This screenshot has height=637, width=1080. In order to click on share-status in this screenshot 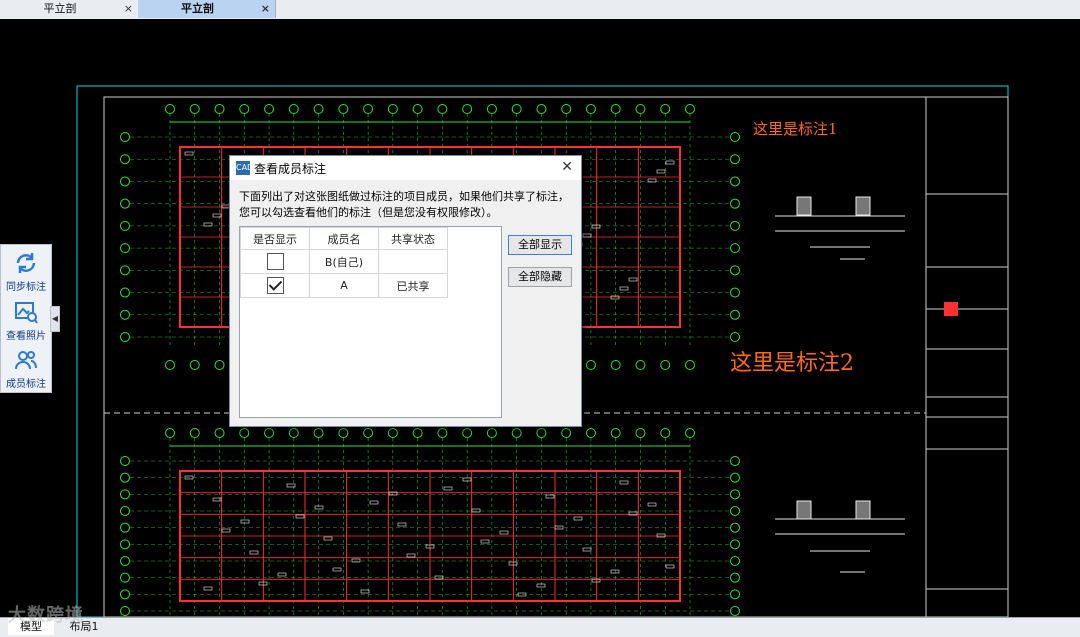, I will do `click(413, 261)`.